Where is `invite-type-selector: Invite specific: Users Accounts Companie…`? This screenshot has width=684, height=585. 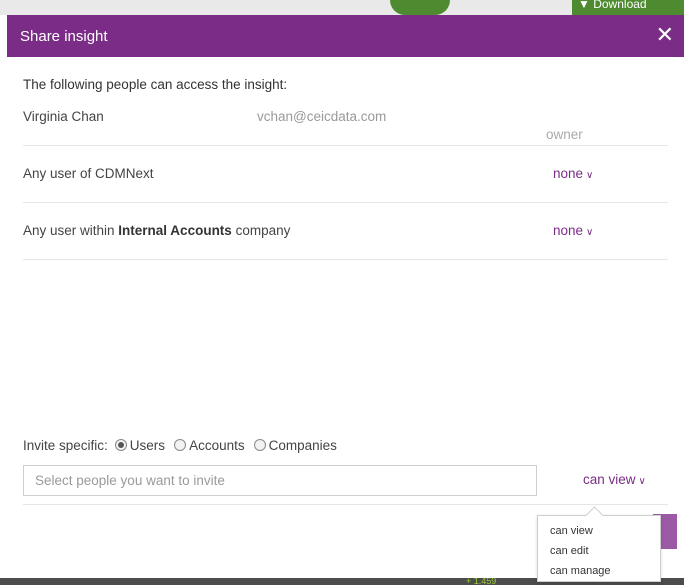
invite-type-selector: Invite specific: Users Accounts Companie… is located at coordinates (345, 445).